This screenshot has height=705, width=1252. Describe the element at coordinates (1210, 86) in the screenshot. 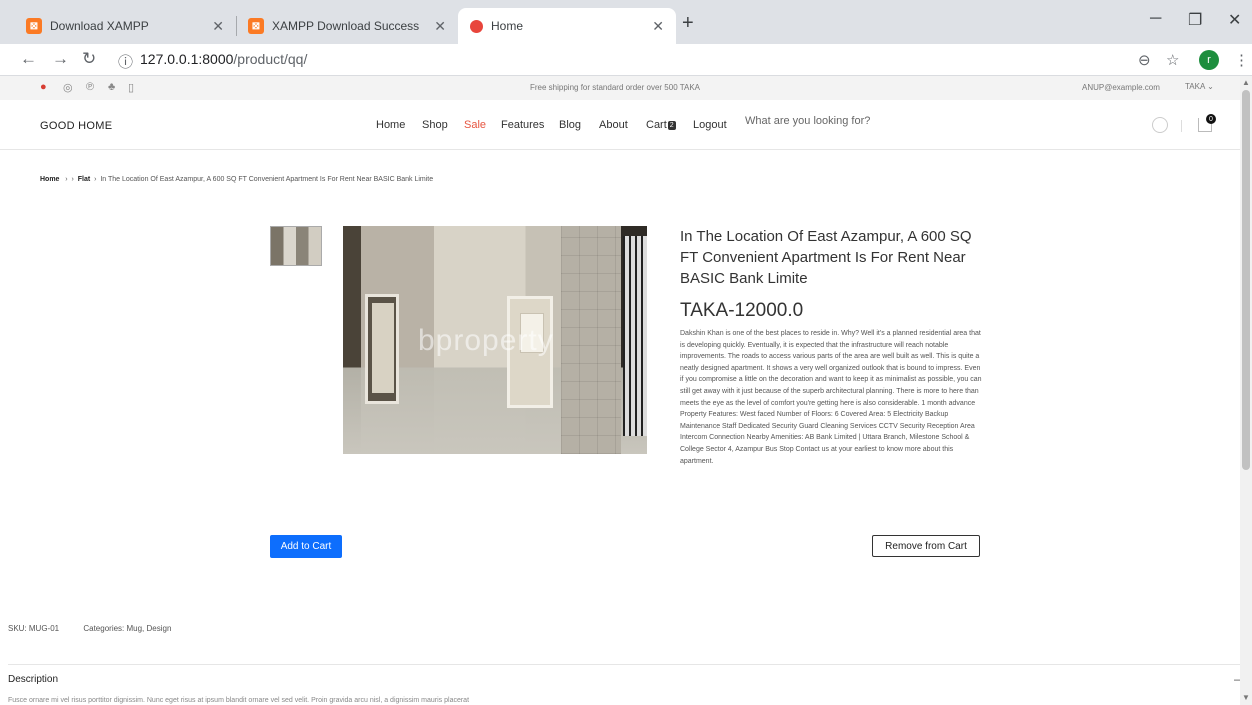

I see `chevron-down-icon: ⌄` at that location.